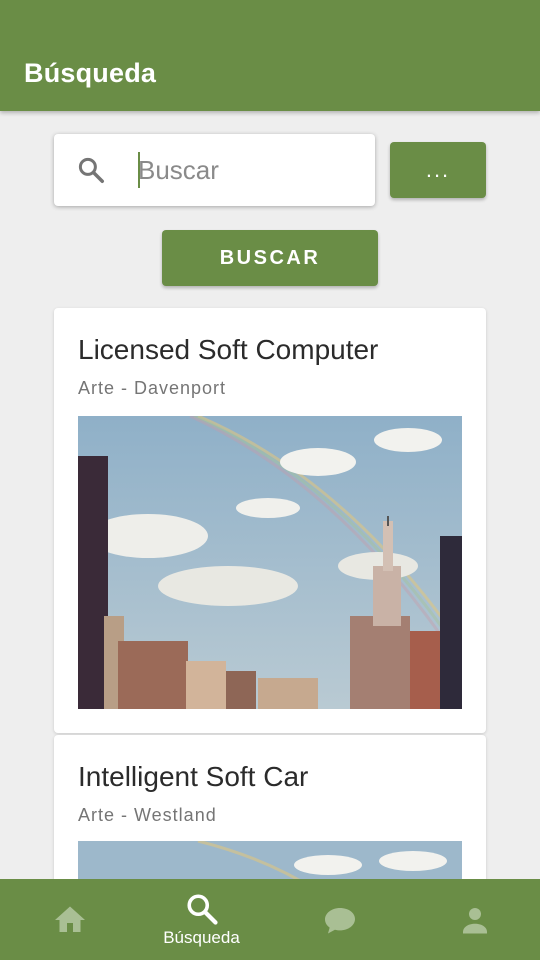  I want to click on nav-item-messages, so click(339, 919).